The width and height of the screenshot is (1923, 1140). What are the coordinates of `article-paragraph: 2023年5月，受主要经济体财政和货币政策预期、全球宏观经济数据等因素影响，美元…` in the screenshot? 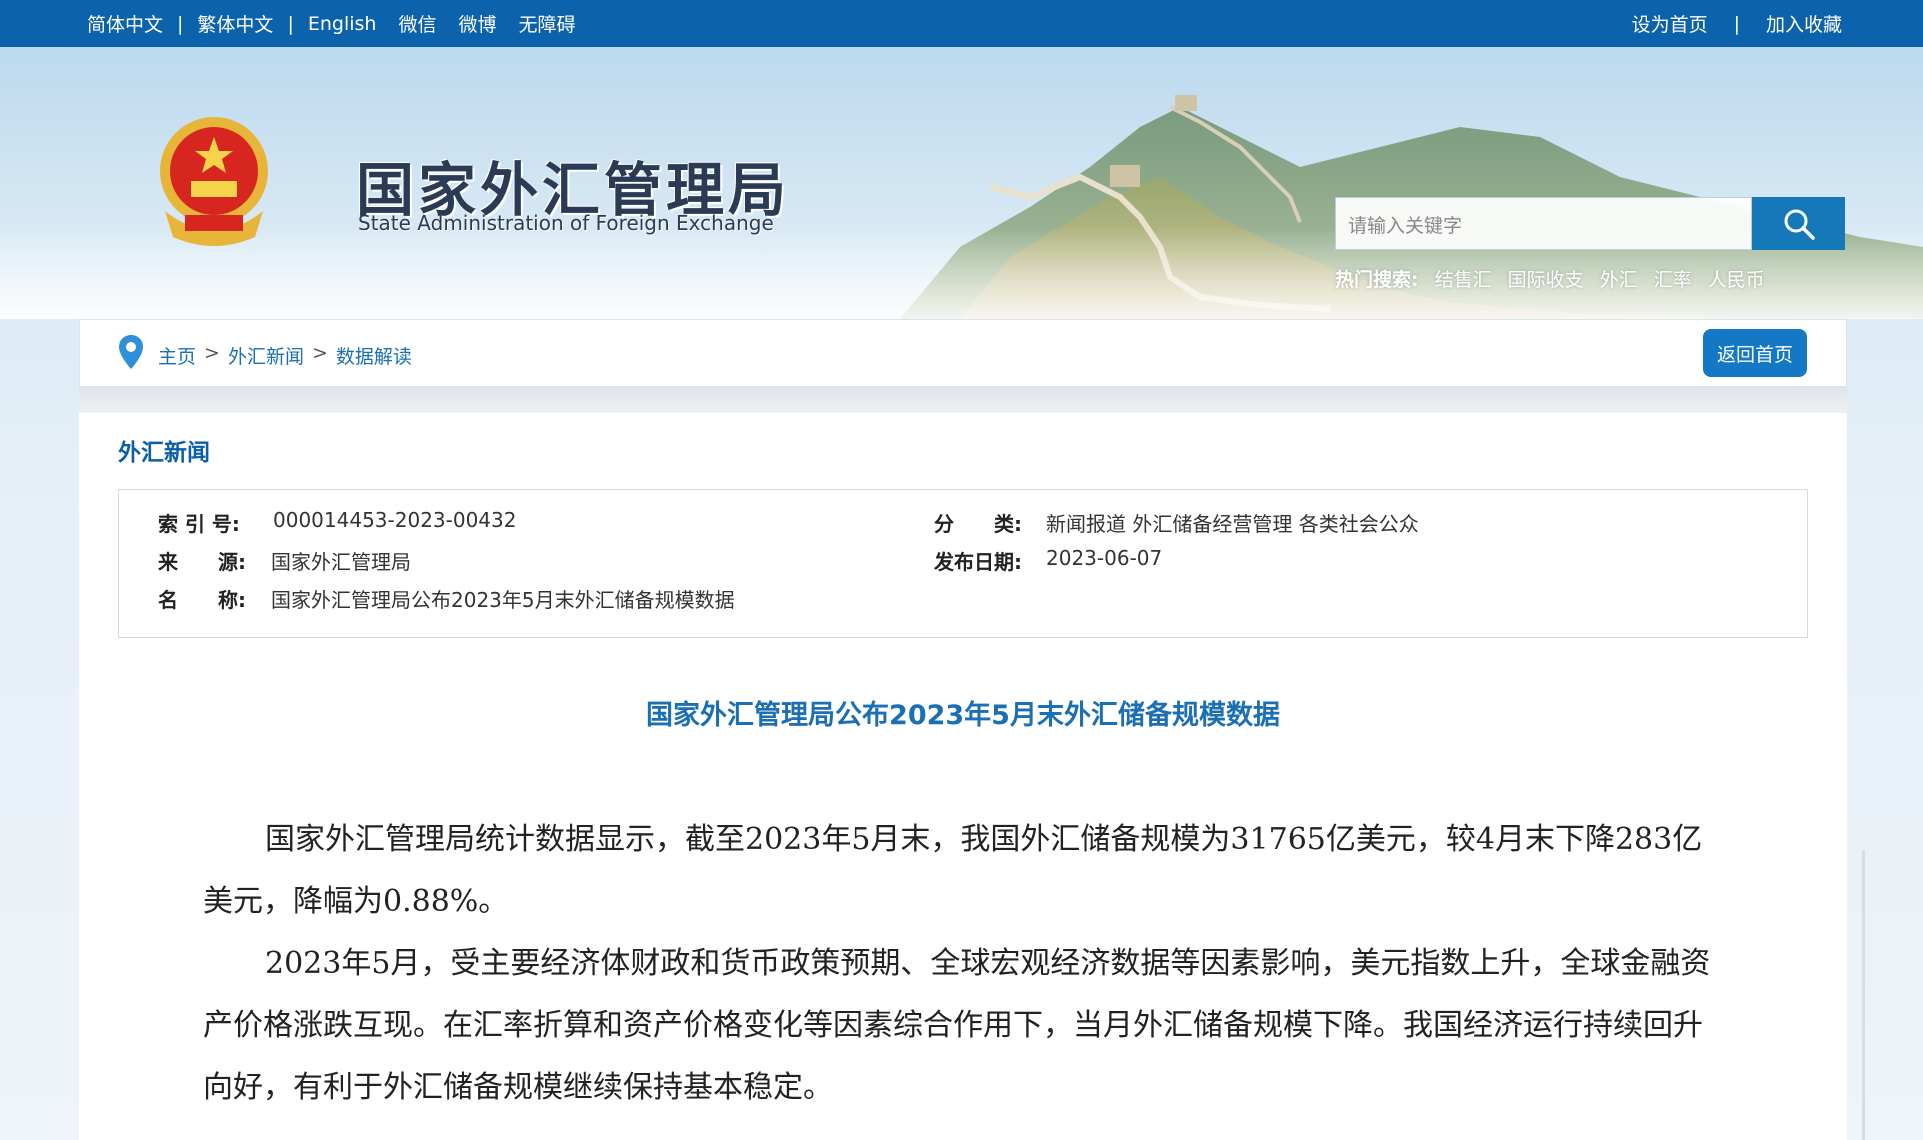 It's located at (957, 1025).